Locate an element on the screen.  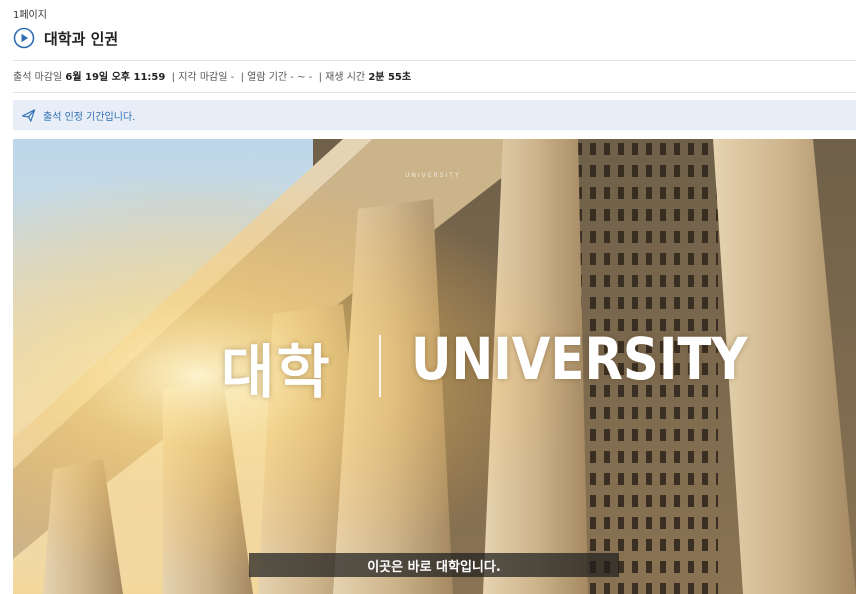
headline-separator is located at coordinates (380, 366).